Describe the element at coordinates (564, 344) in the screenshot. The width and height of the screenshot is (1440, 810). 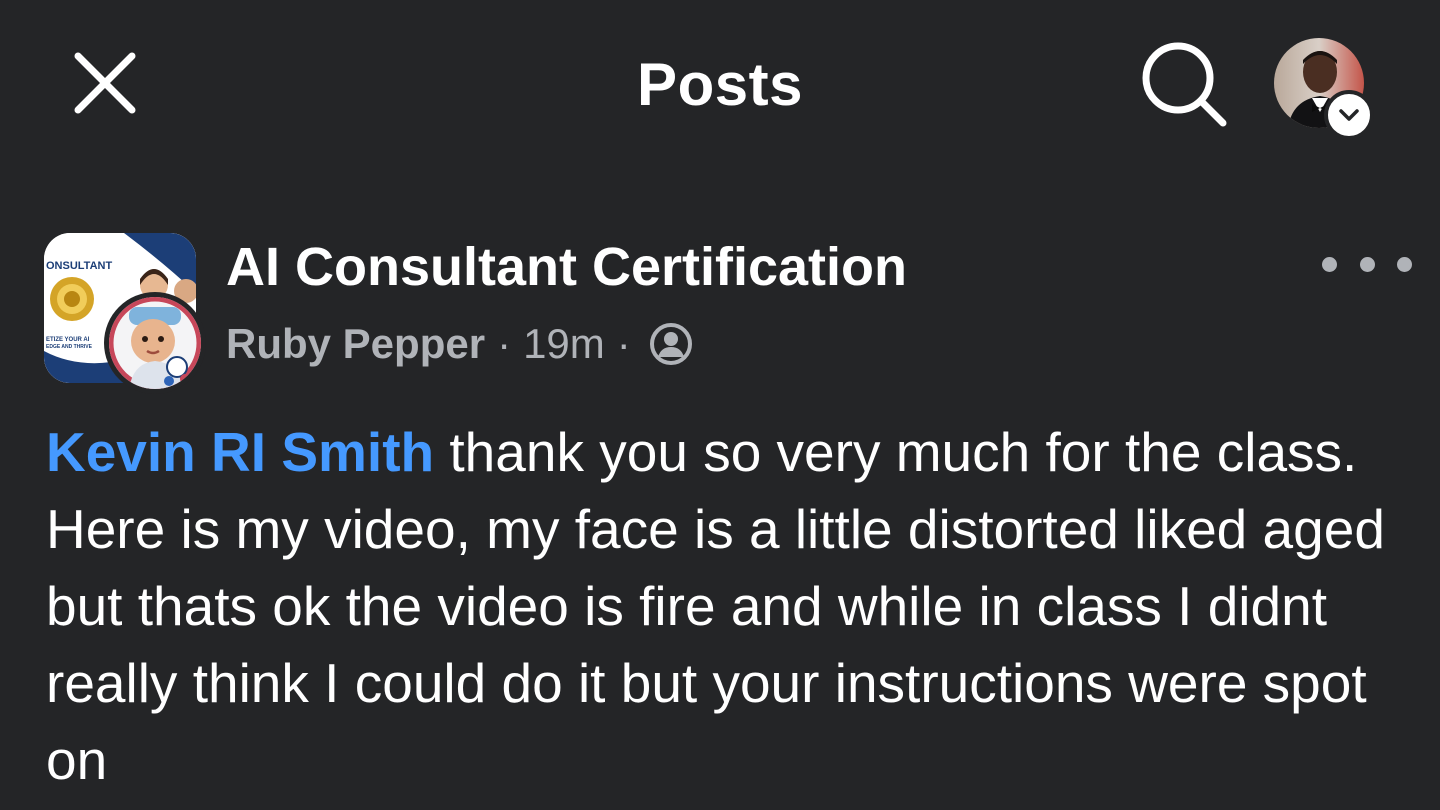
I see `post-time: 19m` at that location.